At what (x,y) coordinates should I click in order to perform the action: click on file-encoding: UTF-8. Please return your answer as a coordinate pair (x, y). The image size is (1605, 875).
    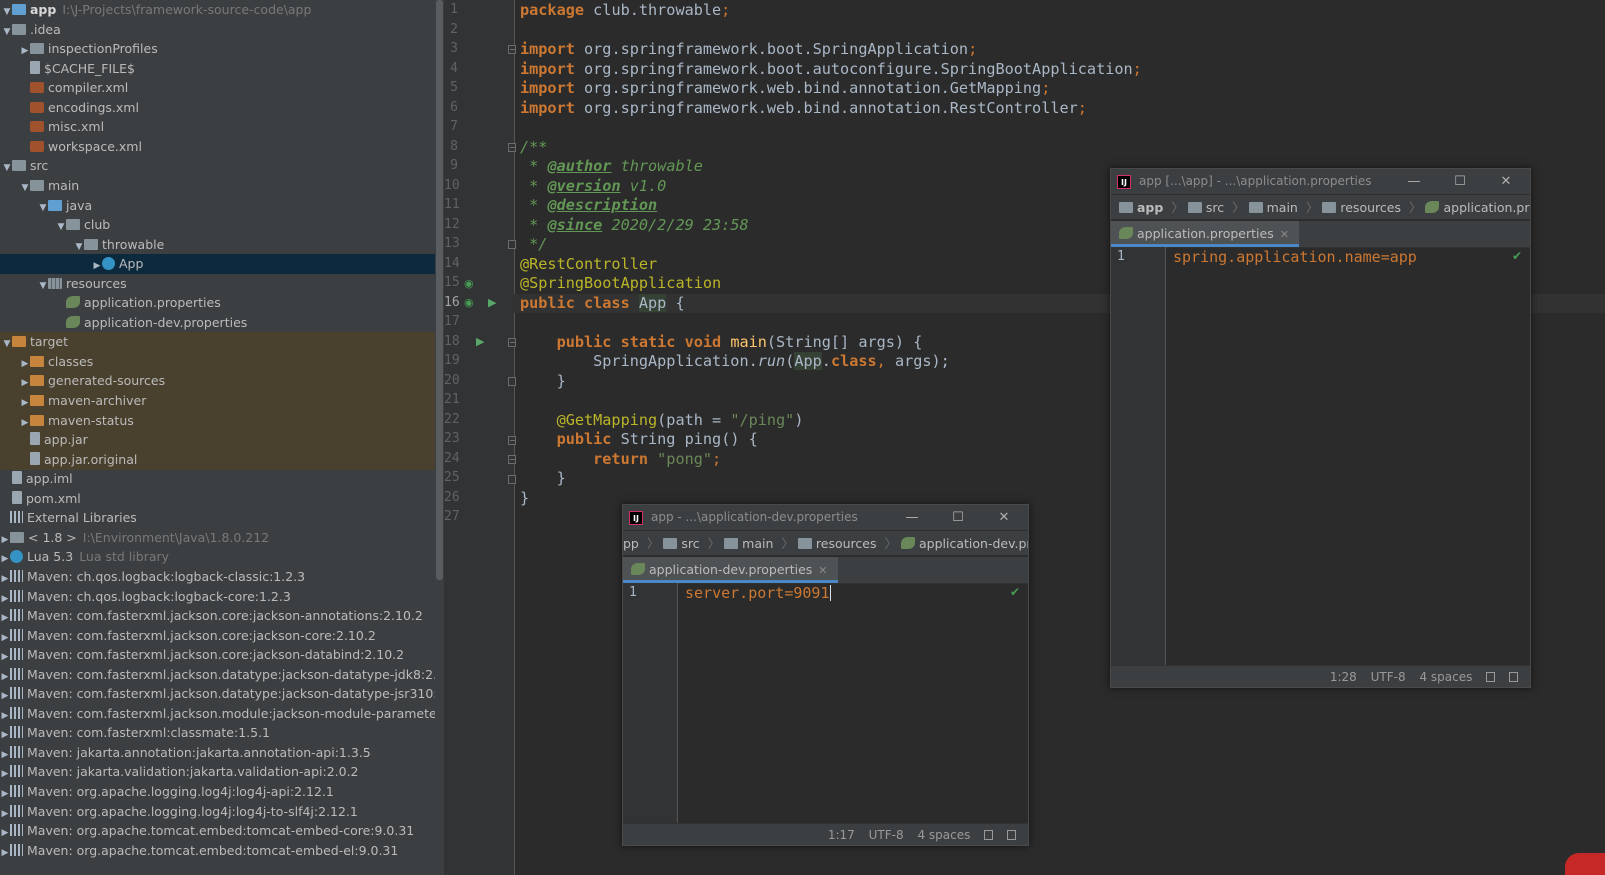
    Looking at the image, I should click on (886, 835).